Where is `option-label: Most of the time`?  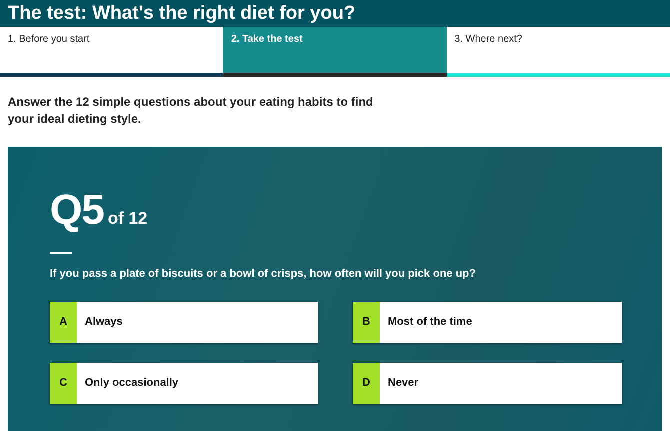 option-label: Most of the time is located at coordinates (430, 322).